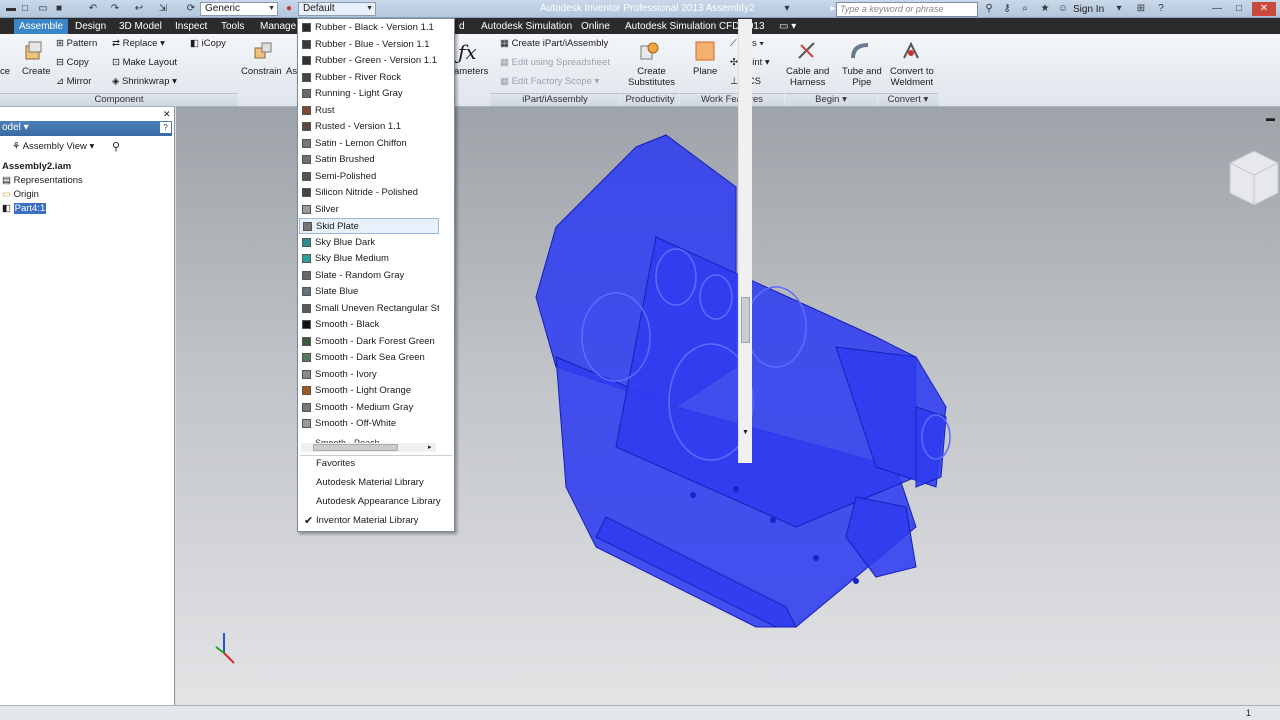  I want to click on material-item: Running - Light Gray, so click(369, 94).